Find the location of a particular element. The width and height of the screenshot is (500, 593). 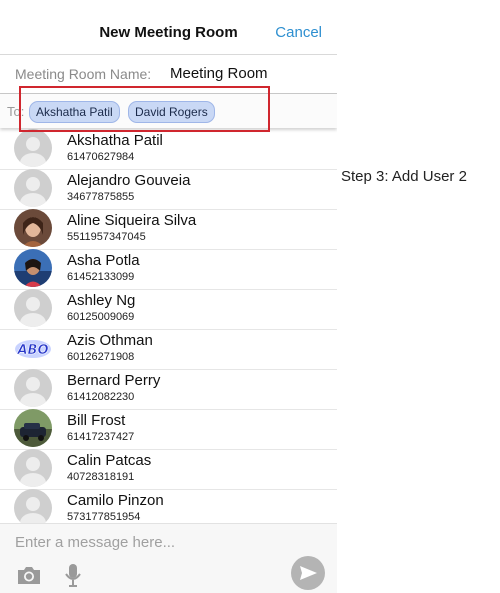

contact-row: Camilo Pinzon 573177851954 is located at coordinates (168, 506).